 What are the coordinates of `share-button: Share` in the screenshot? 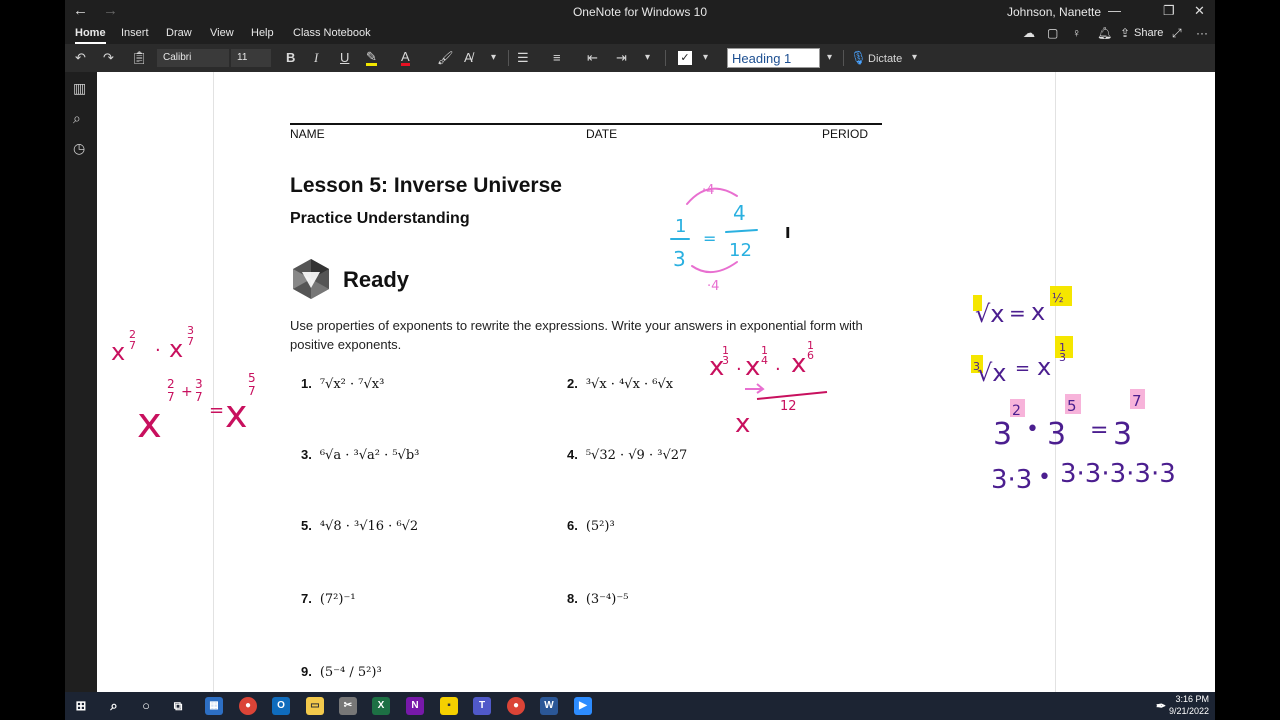 It's located at (1148, 33).